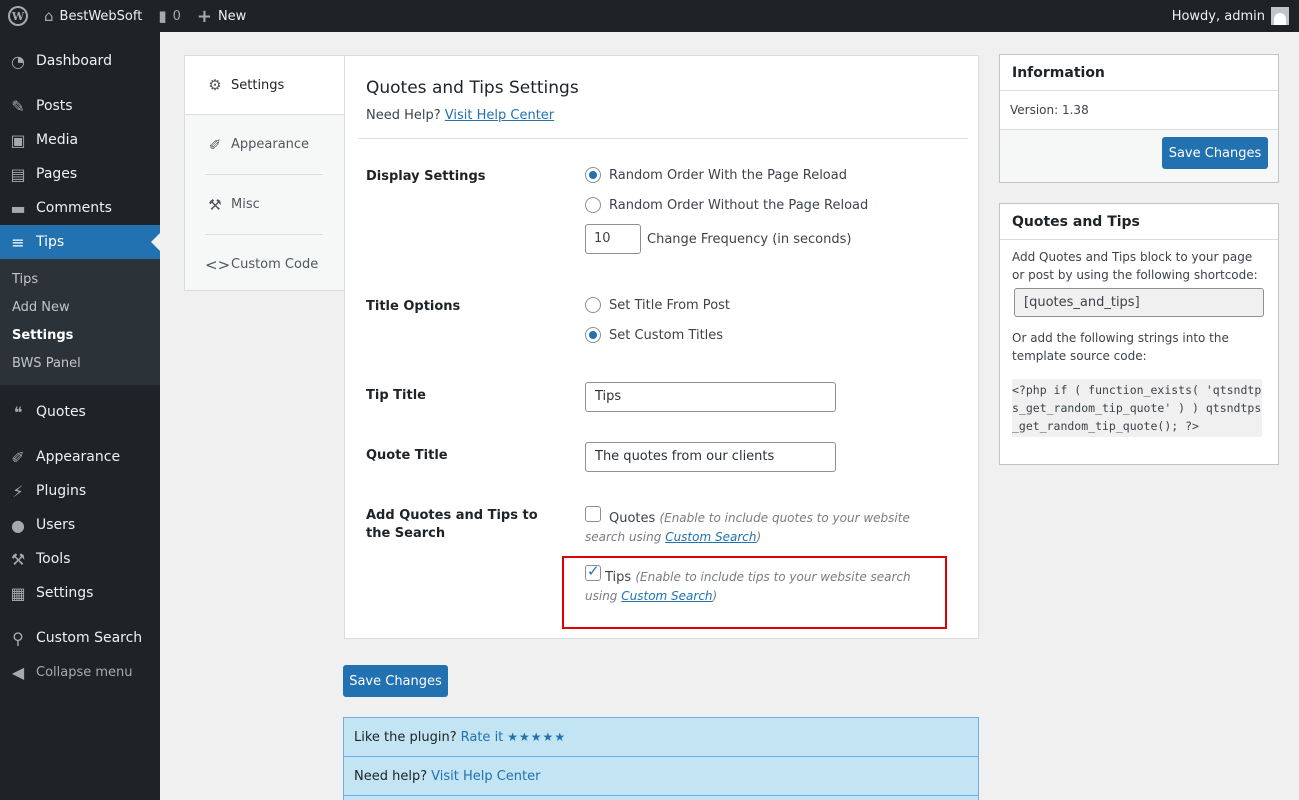 The width and height of the screenshot is (1299, 800). I want to click on sidebar-item-appearance: ✐ Appearance, so click(80, 457).